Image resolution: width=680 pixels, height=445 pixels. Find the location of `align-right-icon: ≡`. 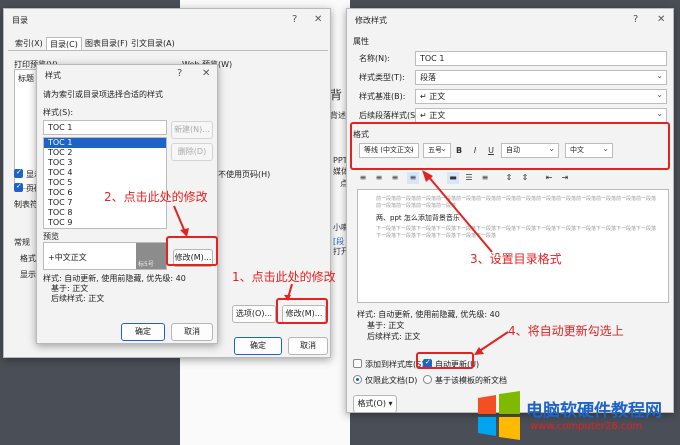

align-right-icon: ≡ is located at coordinates (395, 178).